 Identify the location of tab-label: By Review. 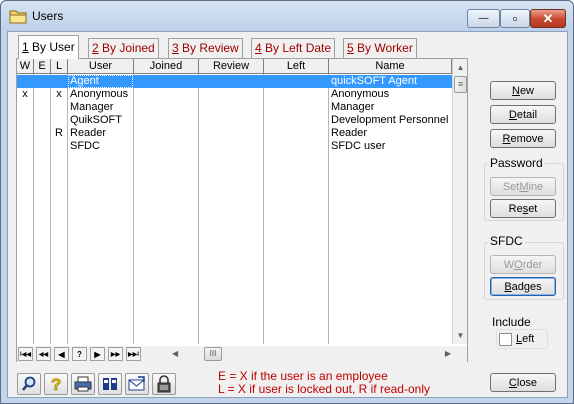
(208, 48).